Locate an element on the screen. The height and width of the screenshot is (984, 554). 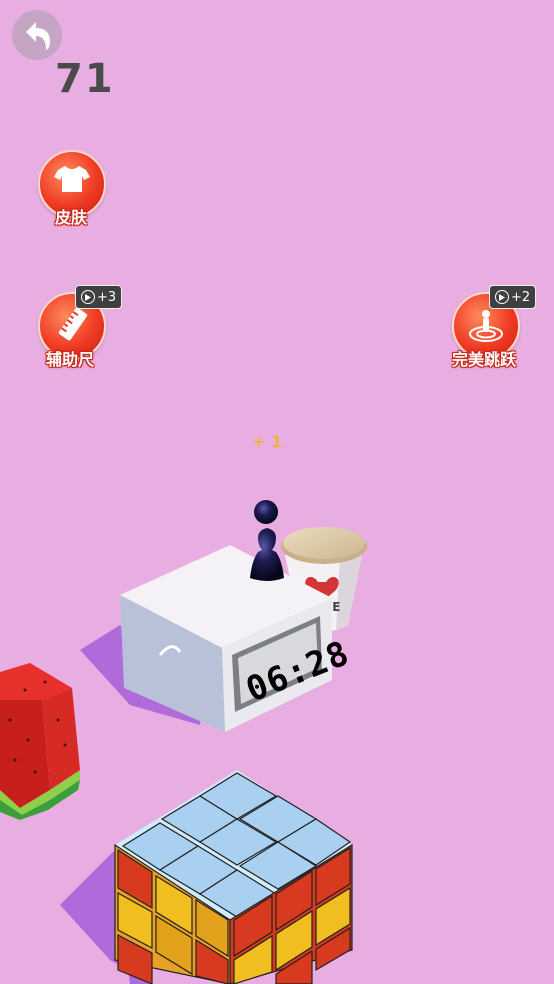
perfect-jump-ad-badge: +2 is located at coordinates (513, 297).